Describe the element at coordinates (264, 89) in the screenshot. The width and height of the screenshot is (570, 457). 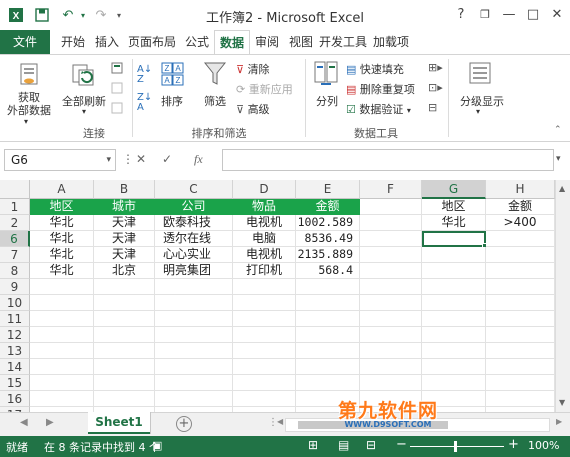
I see `reapply-button: ⟳ 重新应用` at that location.